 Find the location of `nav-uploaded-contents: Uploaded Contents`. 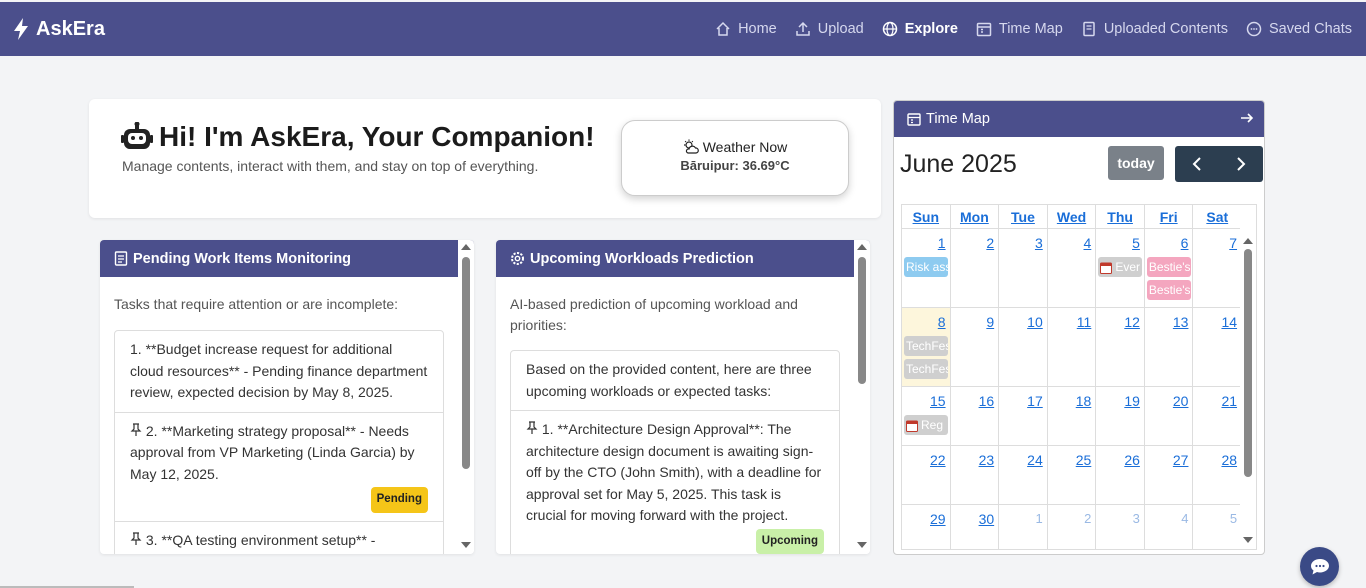

nav-uploaded-contents: Uploaded Contents is located at coordinates (1154, 29).